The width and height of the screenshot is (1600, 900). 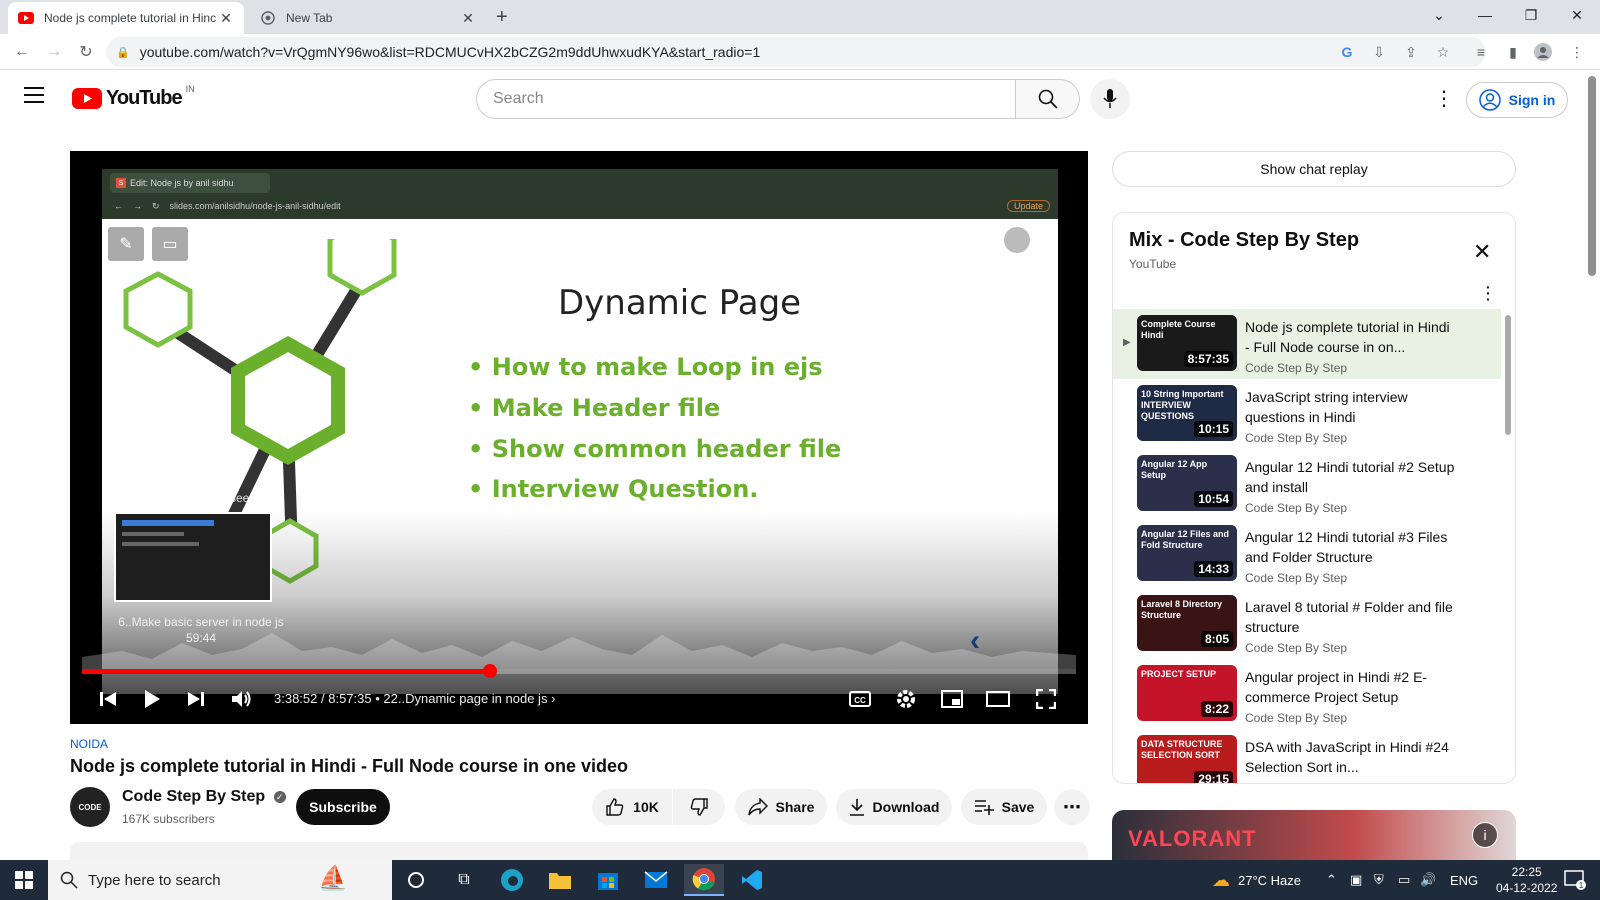 I want to click on minimize-icon: —, so click(x=1485, y=15).